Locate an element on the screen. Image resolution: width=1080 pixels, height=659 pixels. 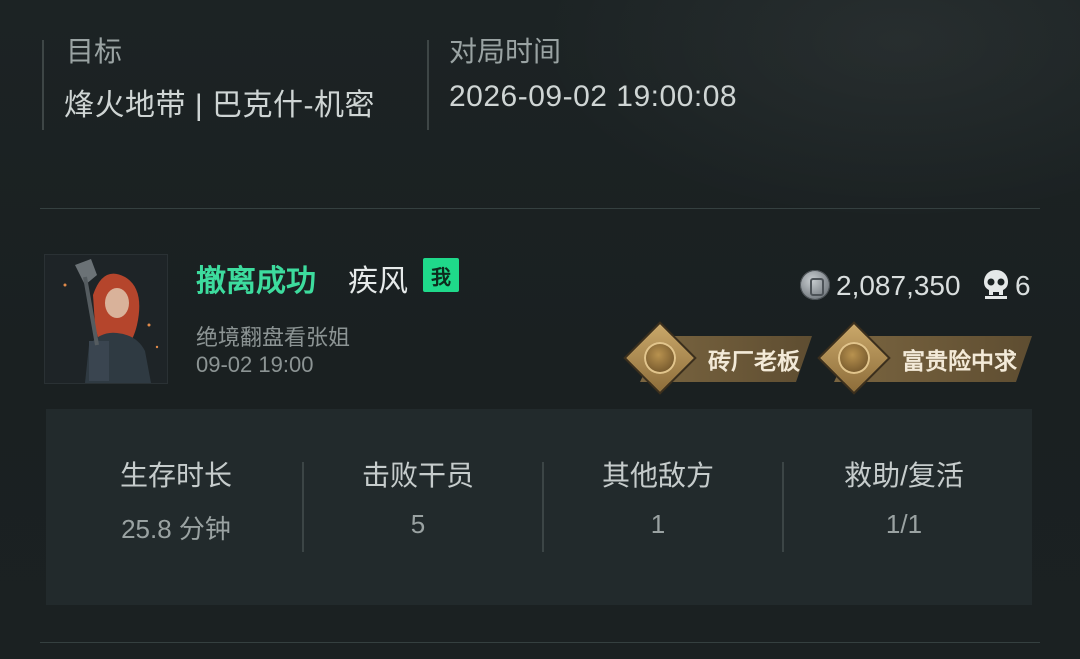
title-tag-label: 砖厂老板 is located at coordinates (754, 361).